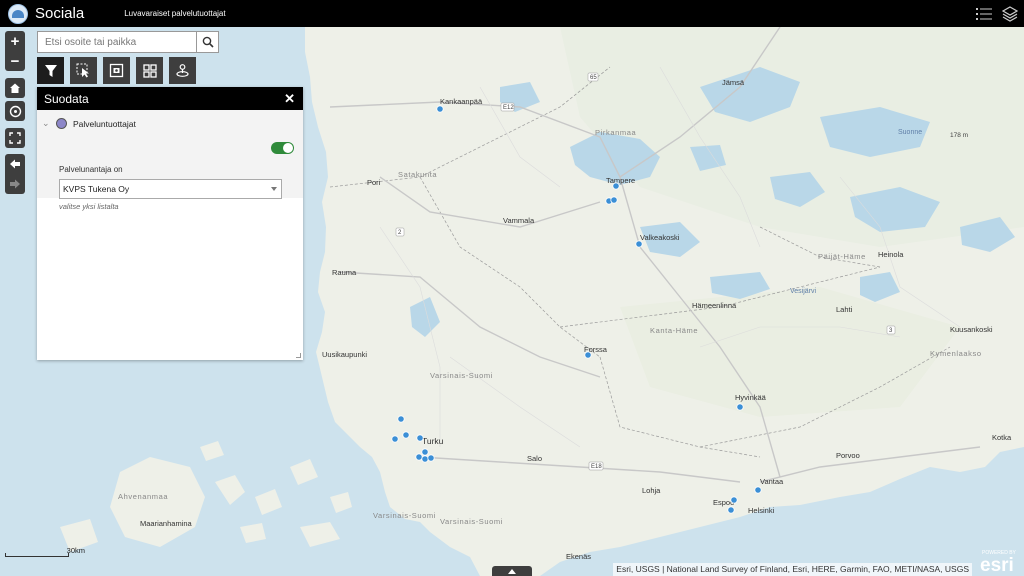 The image size is (1024, 576). I want to click on hint-text: valitse yksi listalta, so click(89, 206).